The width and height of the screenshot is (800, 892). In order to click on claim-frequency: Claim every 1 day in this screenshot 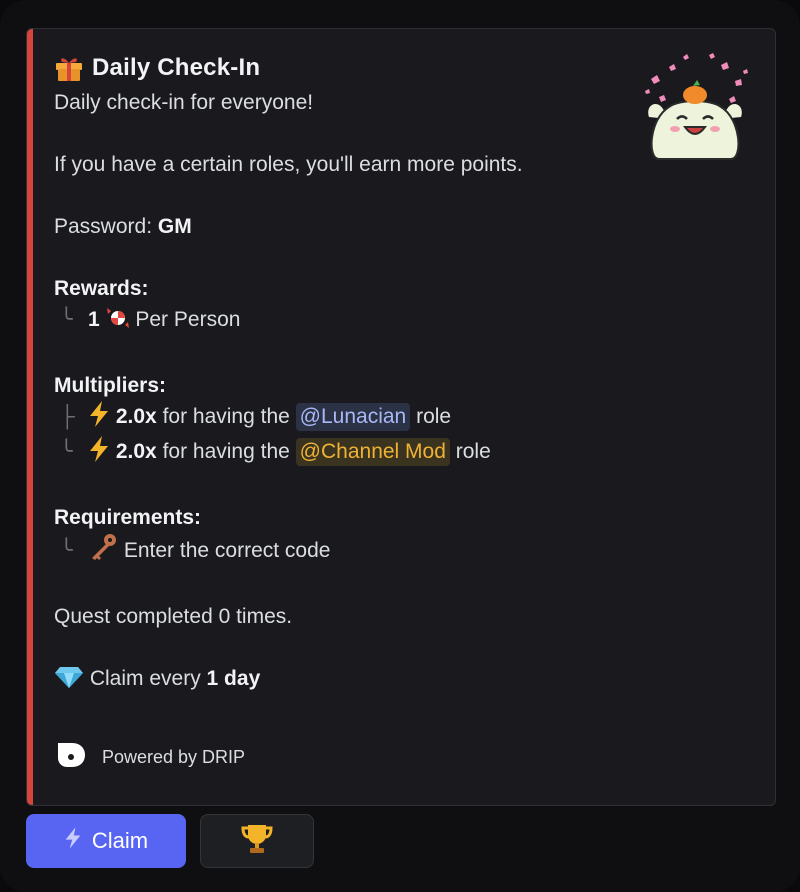, I will do `click(404, 680)`.